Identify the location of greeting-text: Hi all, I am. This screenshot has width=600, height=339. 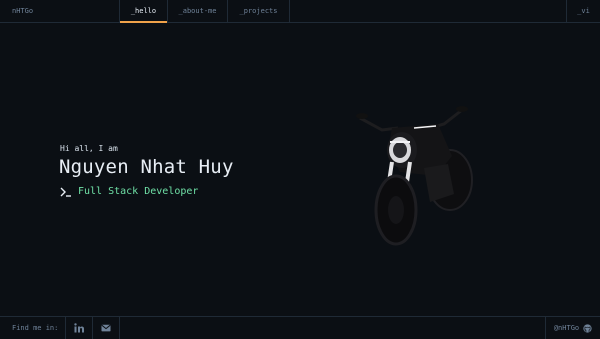
(89, 148).